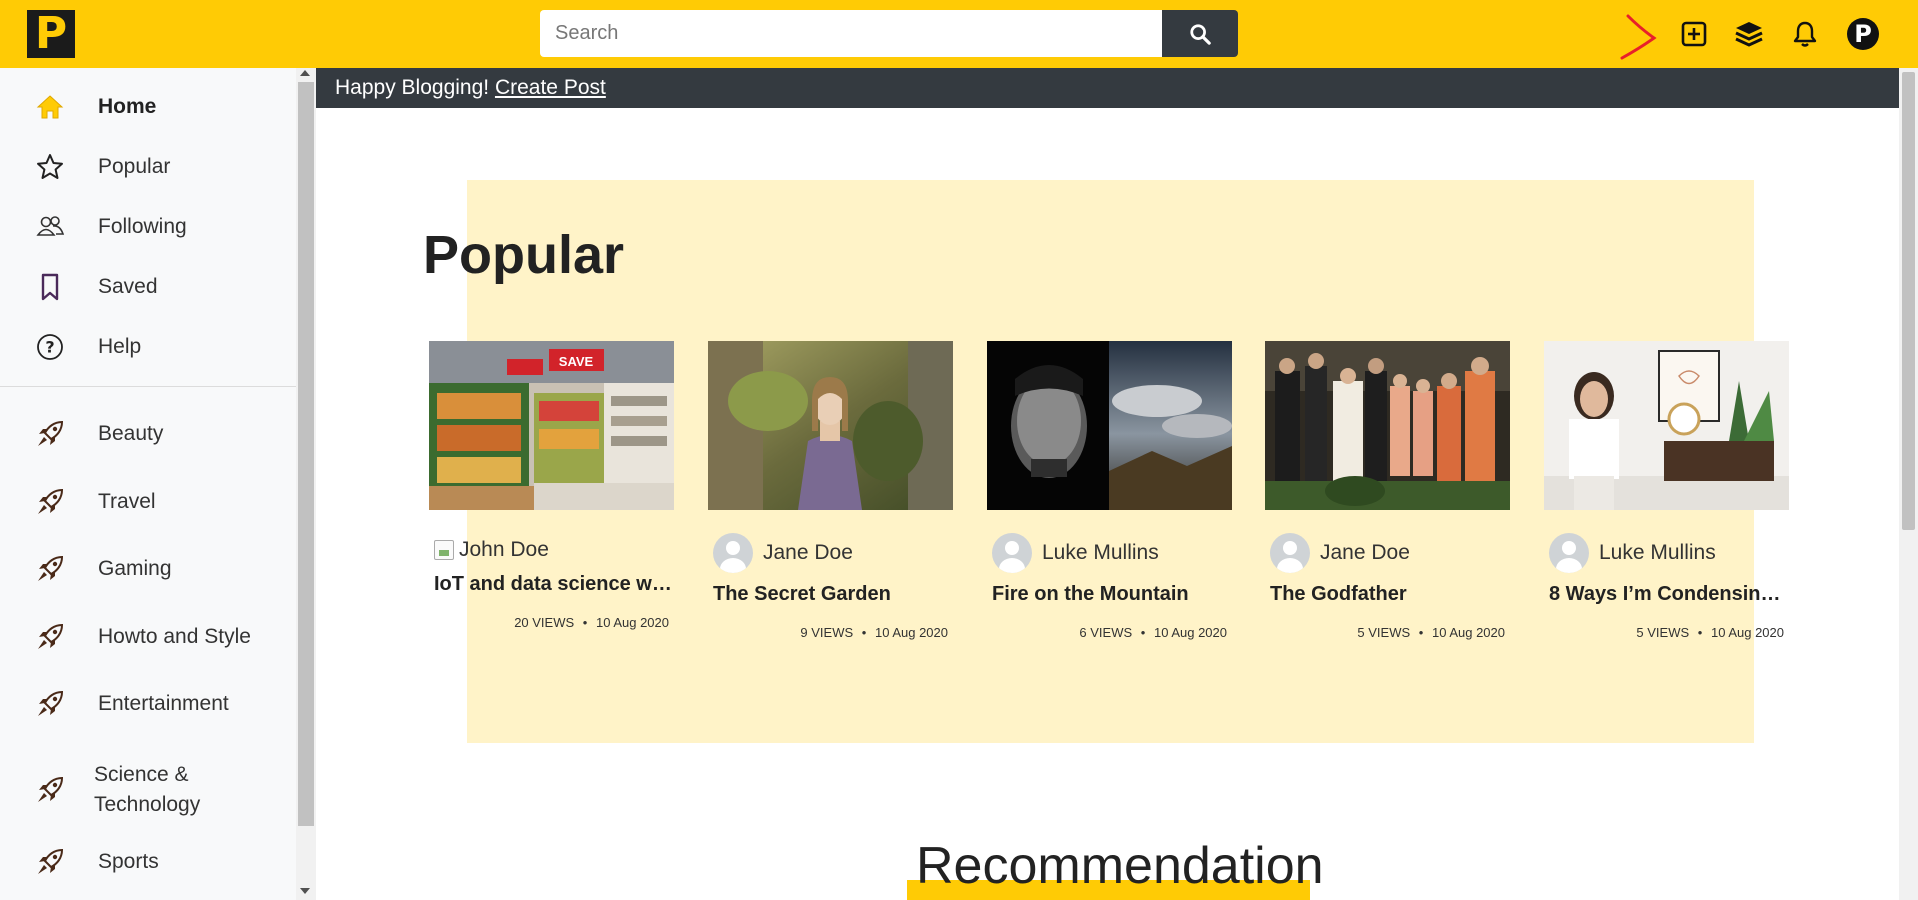 This screenshot has width=1918, height=900. Describe the element at coordinates (141, 774) in the screenshot. I see `sidebar-item-label-line1: Science &` at that location.